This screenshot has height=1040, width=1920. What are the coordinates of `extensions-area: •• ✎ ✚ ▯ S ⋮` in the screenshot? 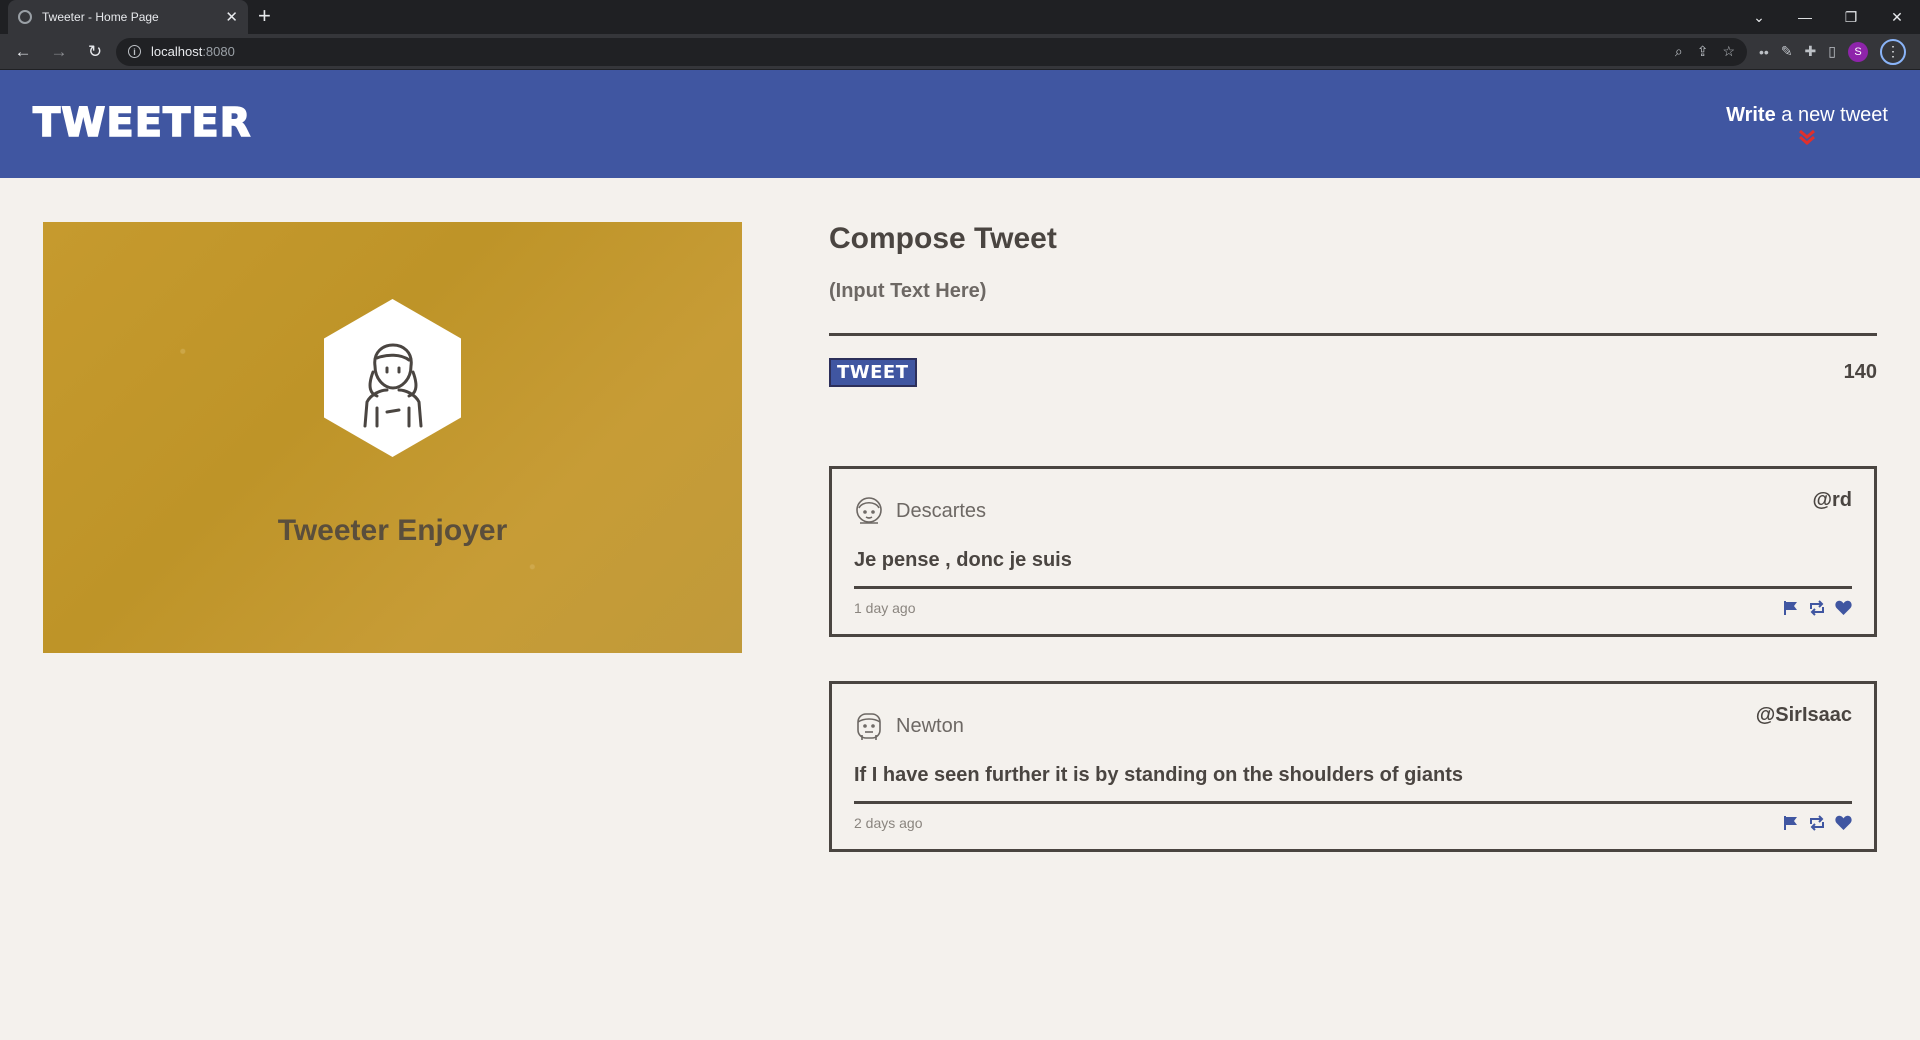 It's located at (1832, 51).